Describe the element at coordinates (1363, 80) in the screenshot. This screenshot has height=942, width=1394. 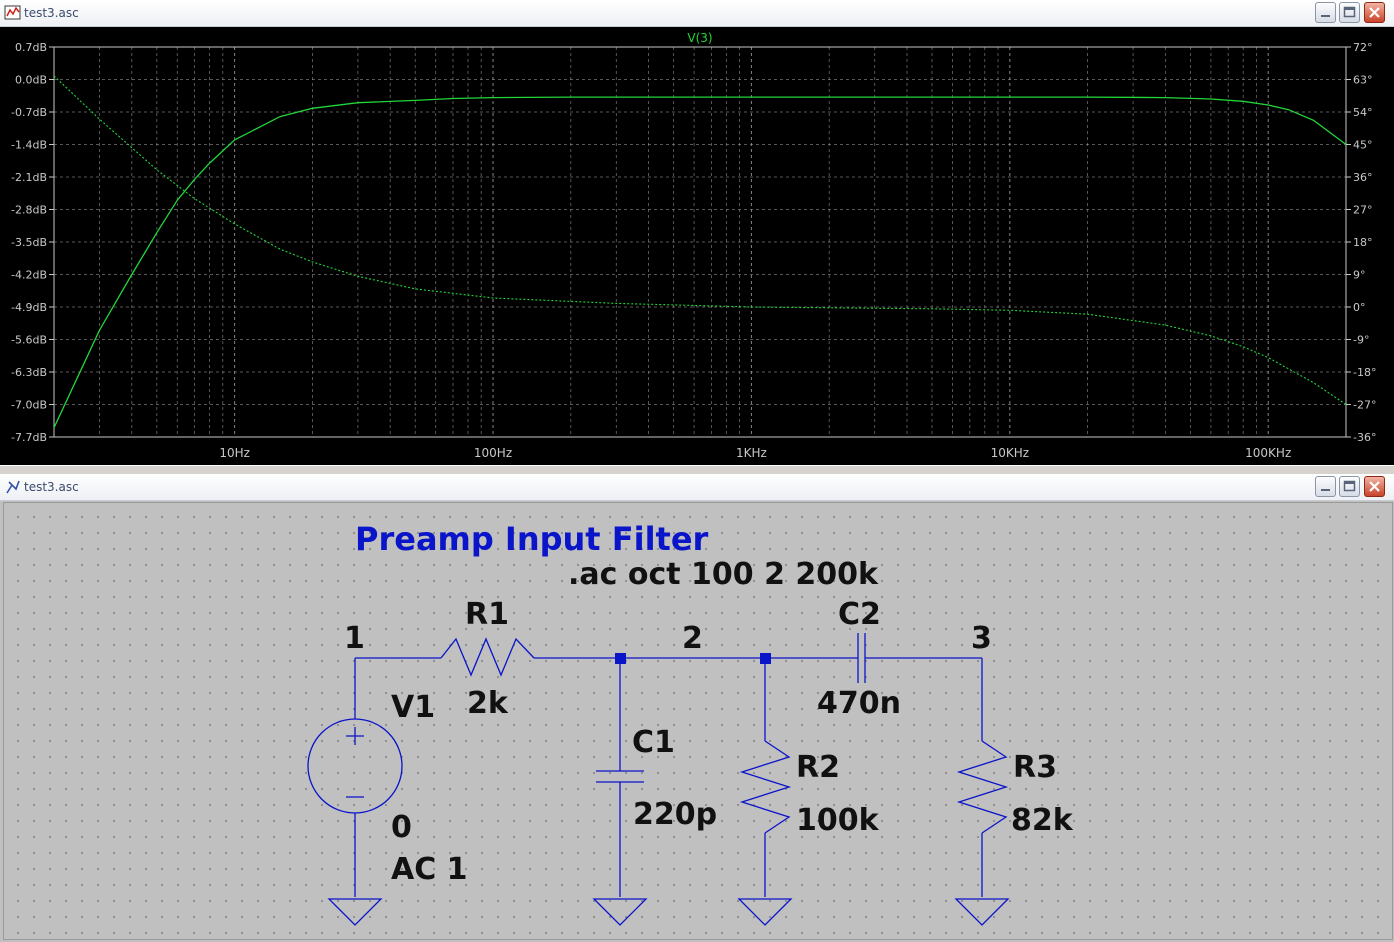
I see `y-right-tick-label: 63°` at that location.